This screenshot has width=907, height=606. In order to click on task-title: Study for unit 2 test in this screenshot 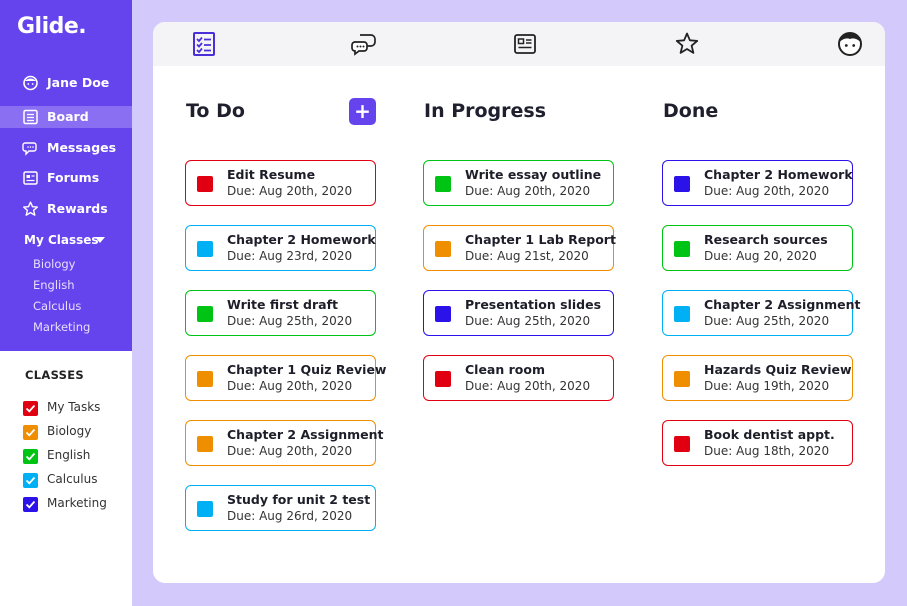, I will do `click(299, 499)`.